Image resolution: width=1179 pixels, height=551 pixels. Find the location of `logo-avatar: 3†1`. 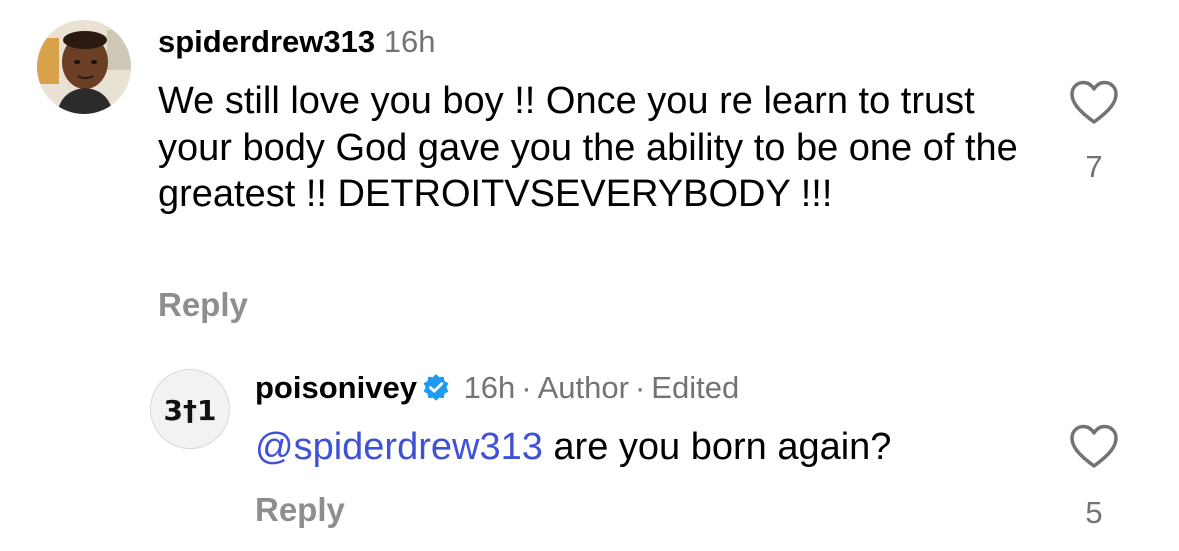

logo-avatar: 3†1 is located at coordinates (190, 409).